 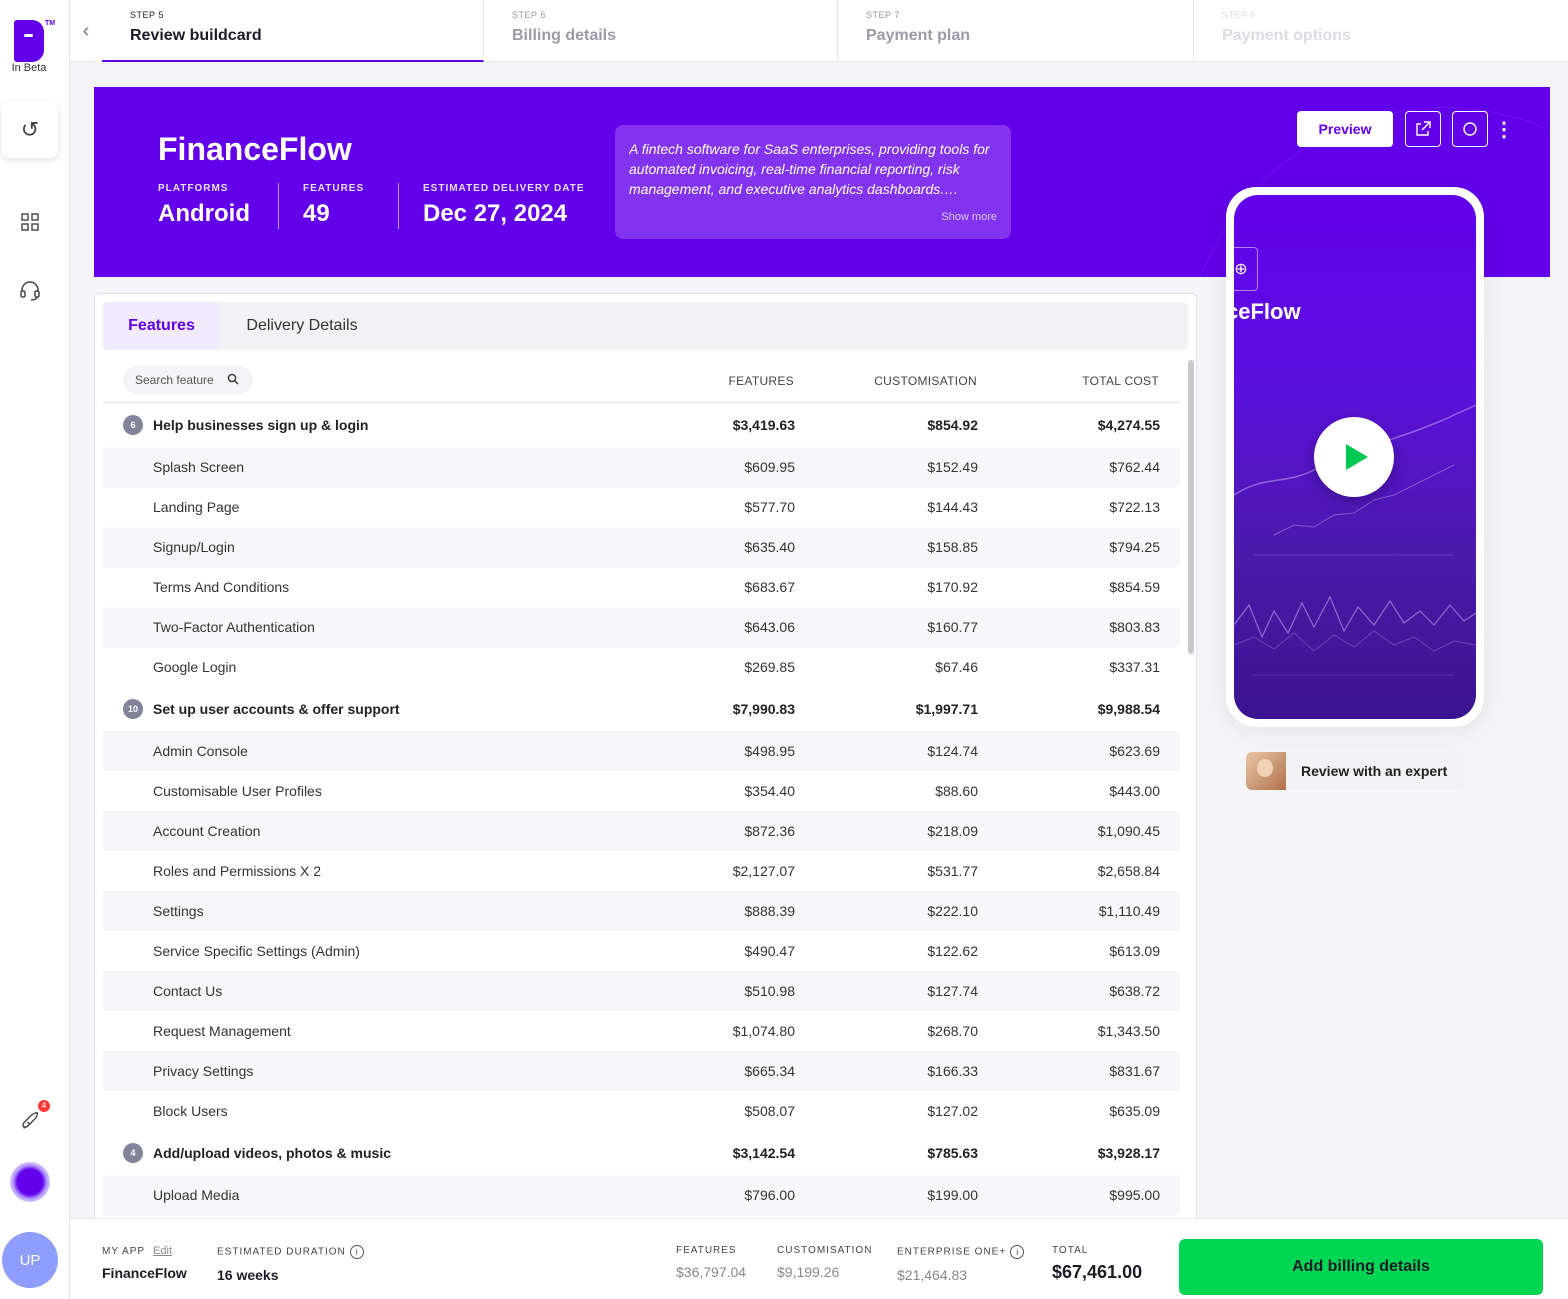 I want to click on notification-badge: 4, so click(x=44, y=1106).